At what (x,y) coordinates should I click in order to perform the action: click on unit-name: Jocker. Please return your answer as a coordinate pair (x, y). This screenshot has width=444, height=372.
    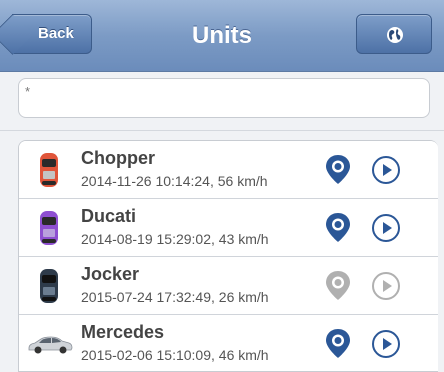
    Looking at the image, I should click on (110, 274).